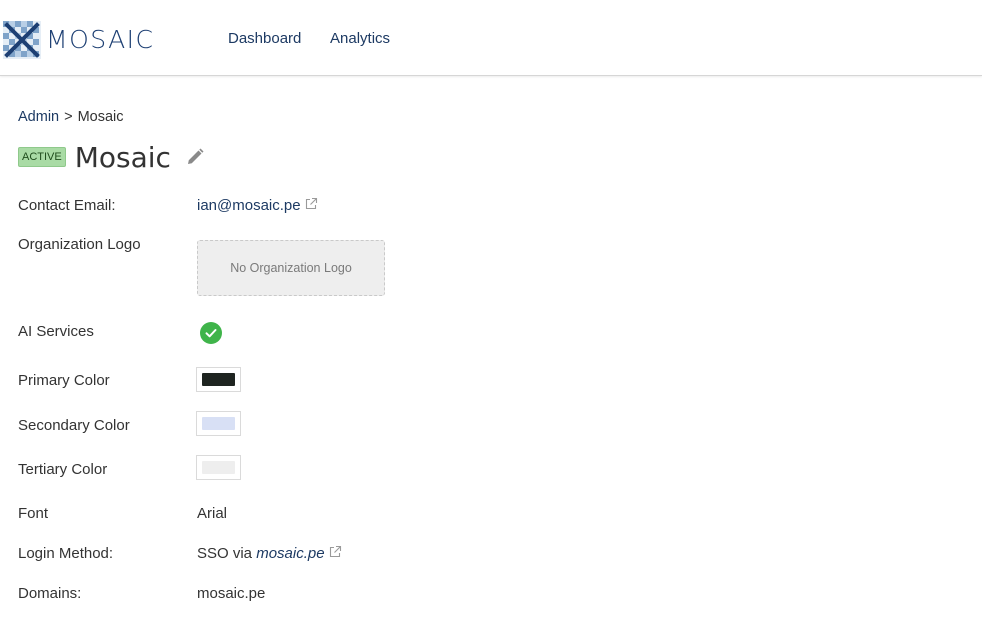 This screenshot has height=624, width=982. I want to click on primary-color-swatch, so click(218, 379).